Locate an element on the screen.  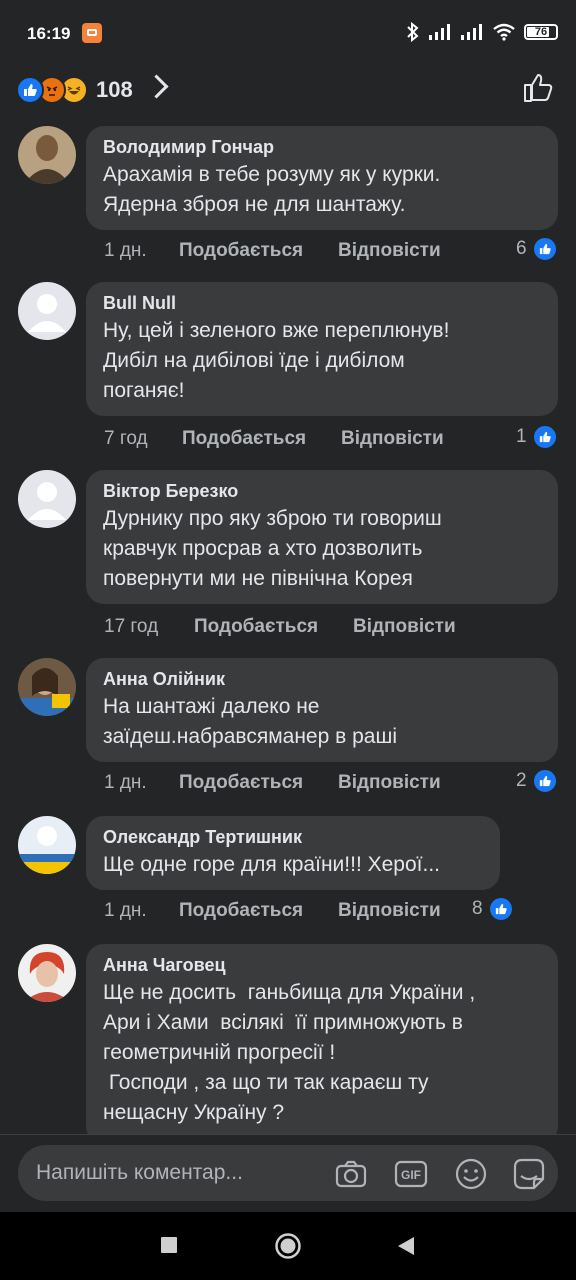
emoji-icon is located at coordinates (471, 1174).